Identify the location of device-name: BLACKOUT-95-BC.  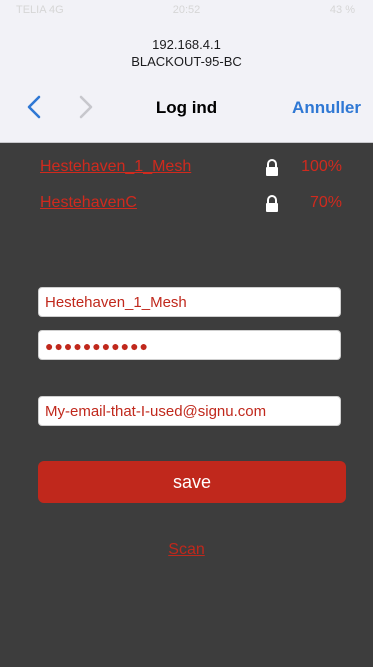
(186, 61).